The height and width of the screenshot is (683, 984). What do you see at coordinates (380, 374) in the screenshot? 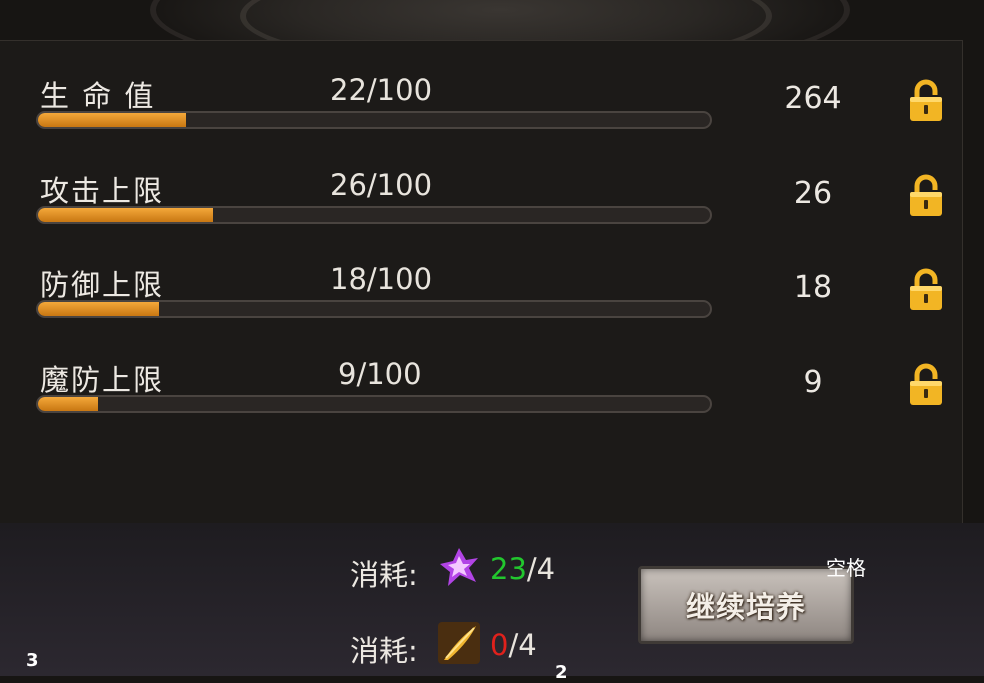
I see `stat-progress-text: 9/100` at bounding box center [380, 374].